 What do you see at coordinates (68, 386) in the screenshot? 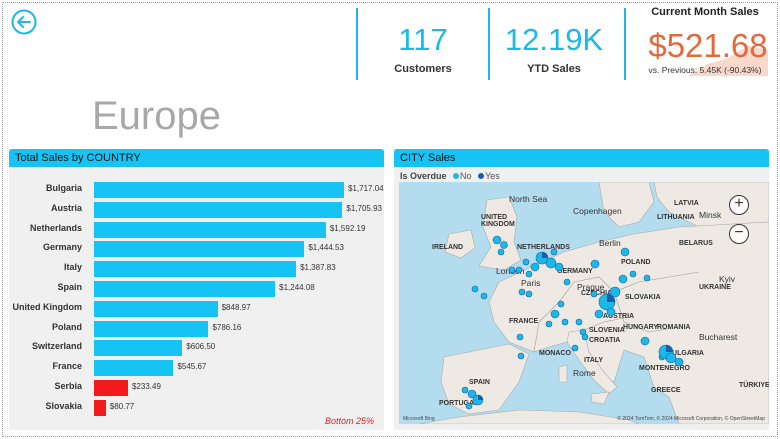
I see `bar-category-label: Serbia` at bounding box center [68, 386].